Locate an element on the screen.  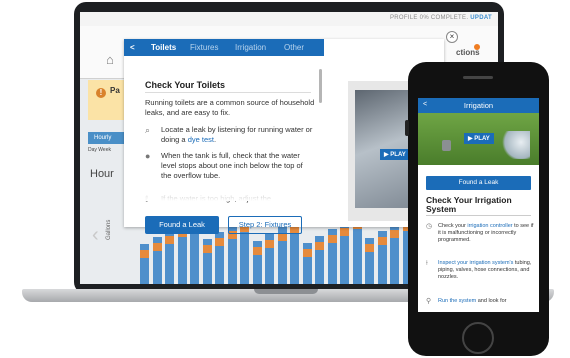
home-icon: ⌂ is located at coordinates (110, 59).